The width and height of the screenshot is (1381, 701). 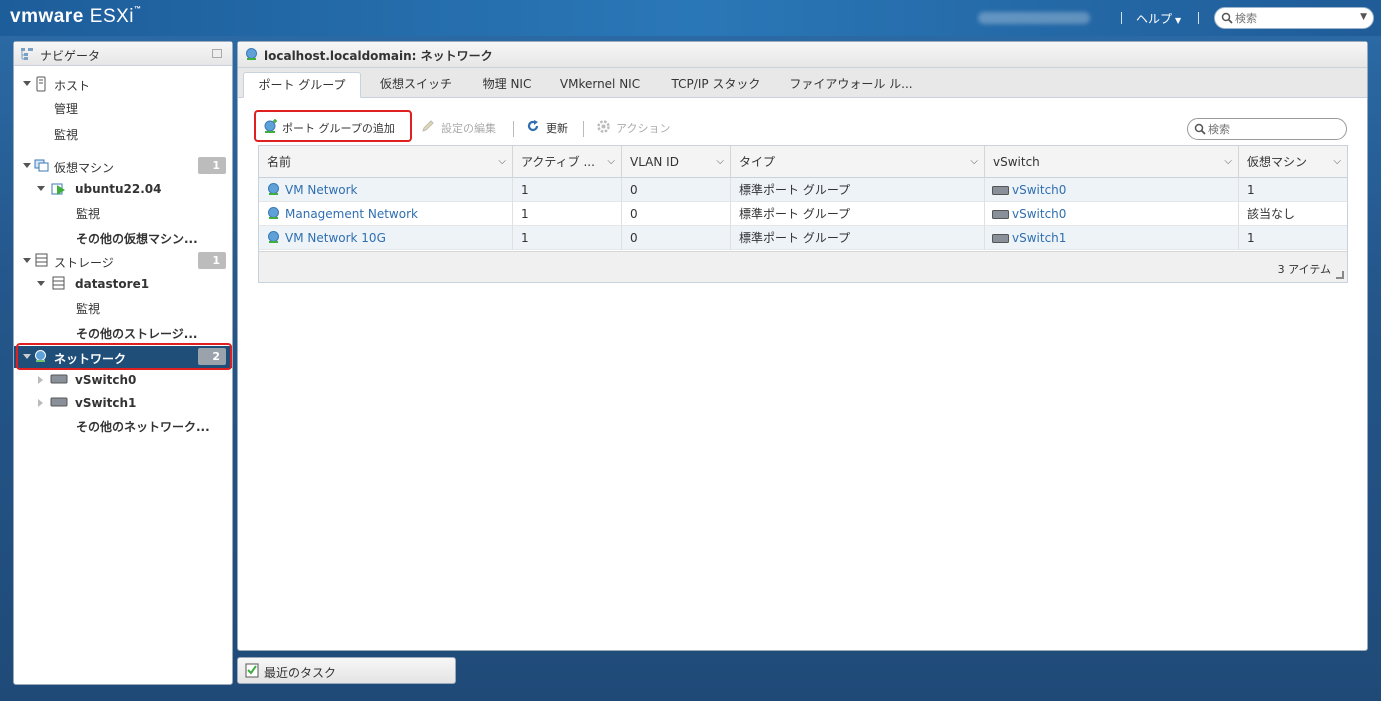 What do you see at coordinates (1273, 129) in the screenshot?
I see `grid-search-input` at bounding box center [1273, 129].